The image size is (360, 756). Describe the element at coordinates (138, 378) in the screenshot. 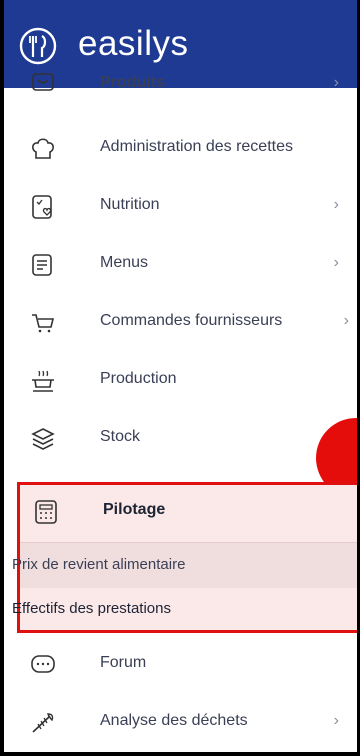

I see `sidebar-item-label: Production` at that location.